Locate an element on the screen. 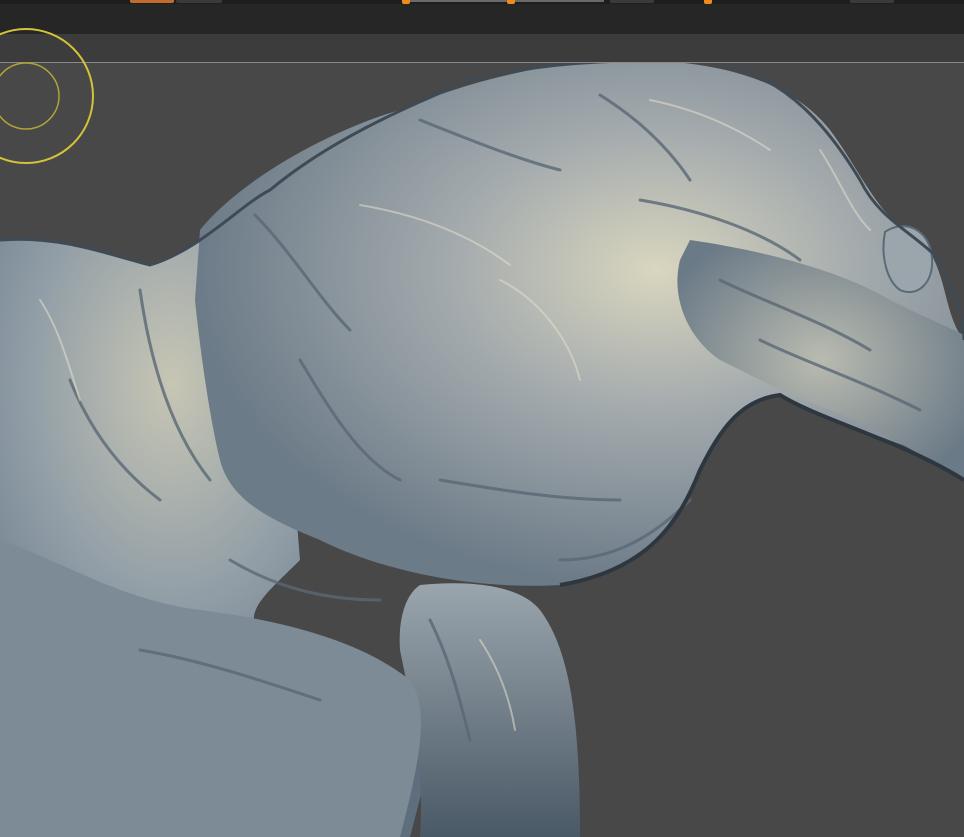 The width and height of the screenshot is (964, 837). slider-handle-right is located at coordinates (708, 2).